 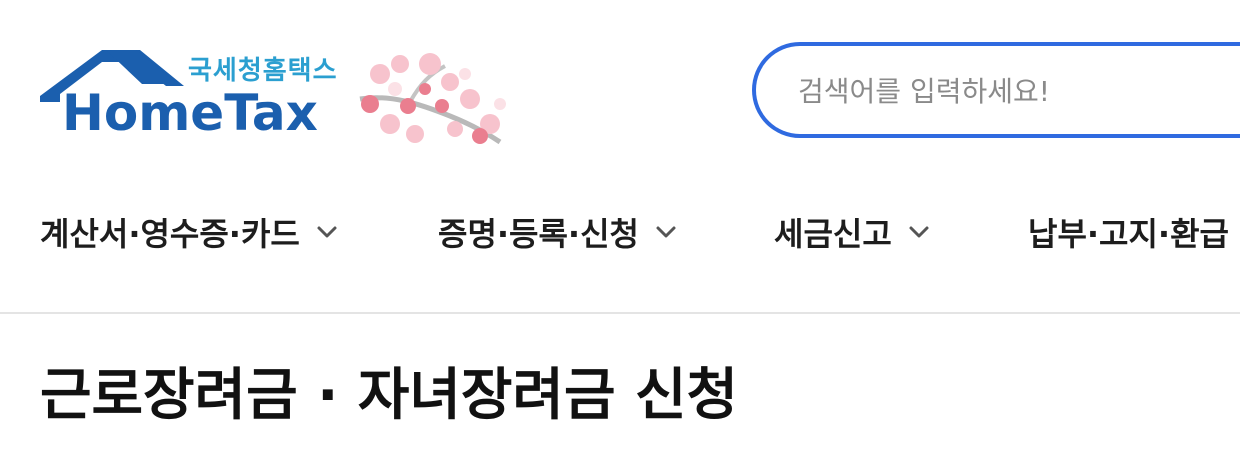 What do you see at coordinates (538, 234) in the screenshot?
I see `nav-item-label: 증명·등록·신청` at bounding box center [538, 234].